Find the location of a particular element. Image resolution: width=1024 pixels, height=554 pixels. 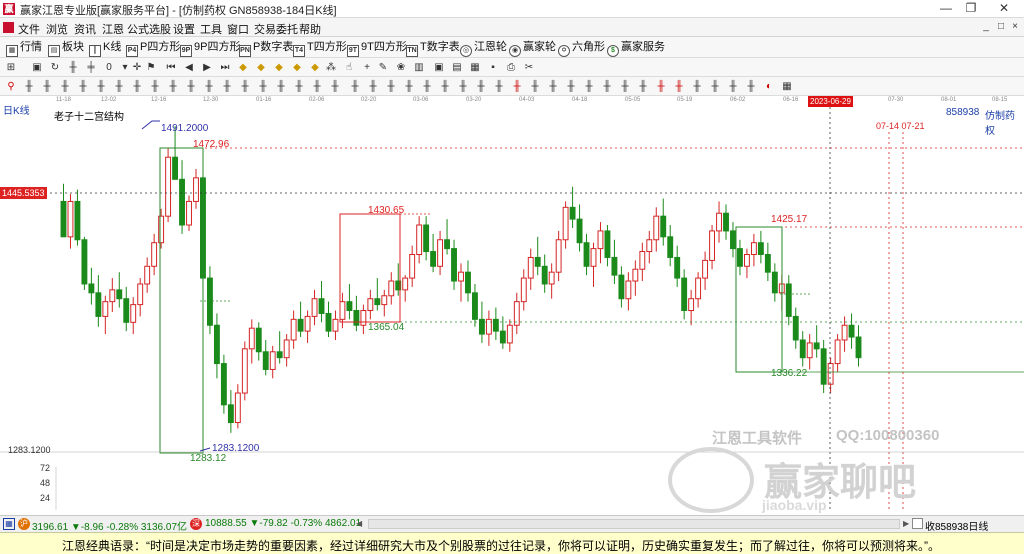

app-menu-icon is located at coordinates (8, 27).